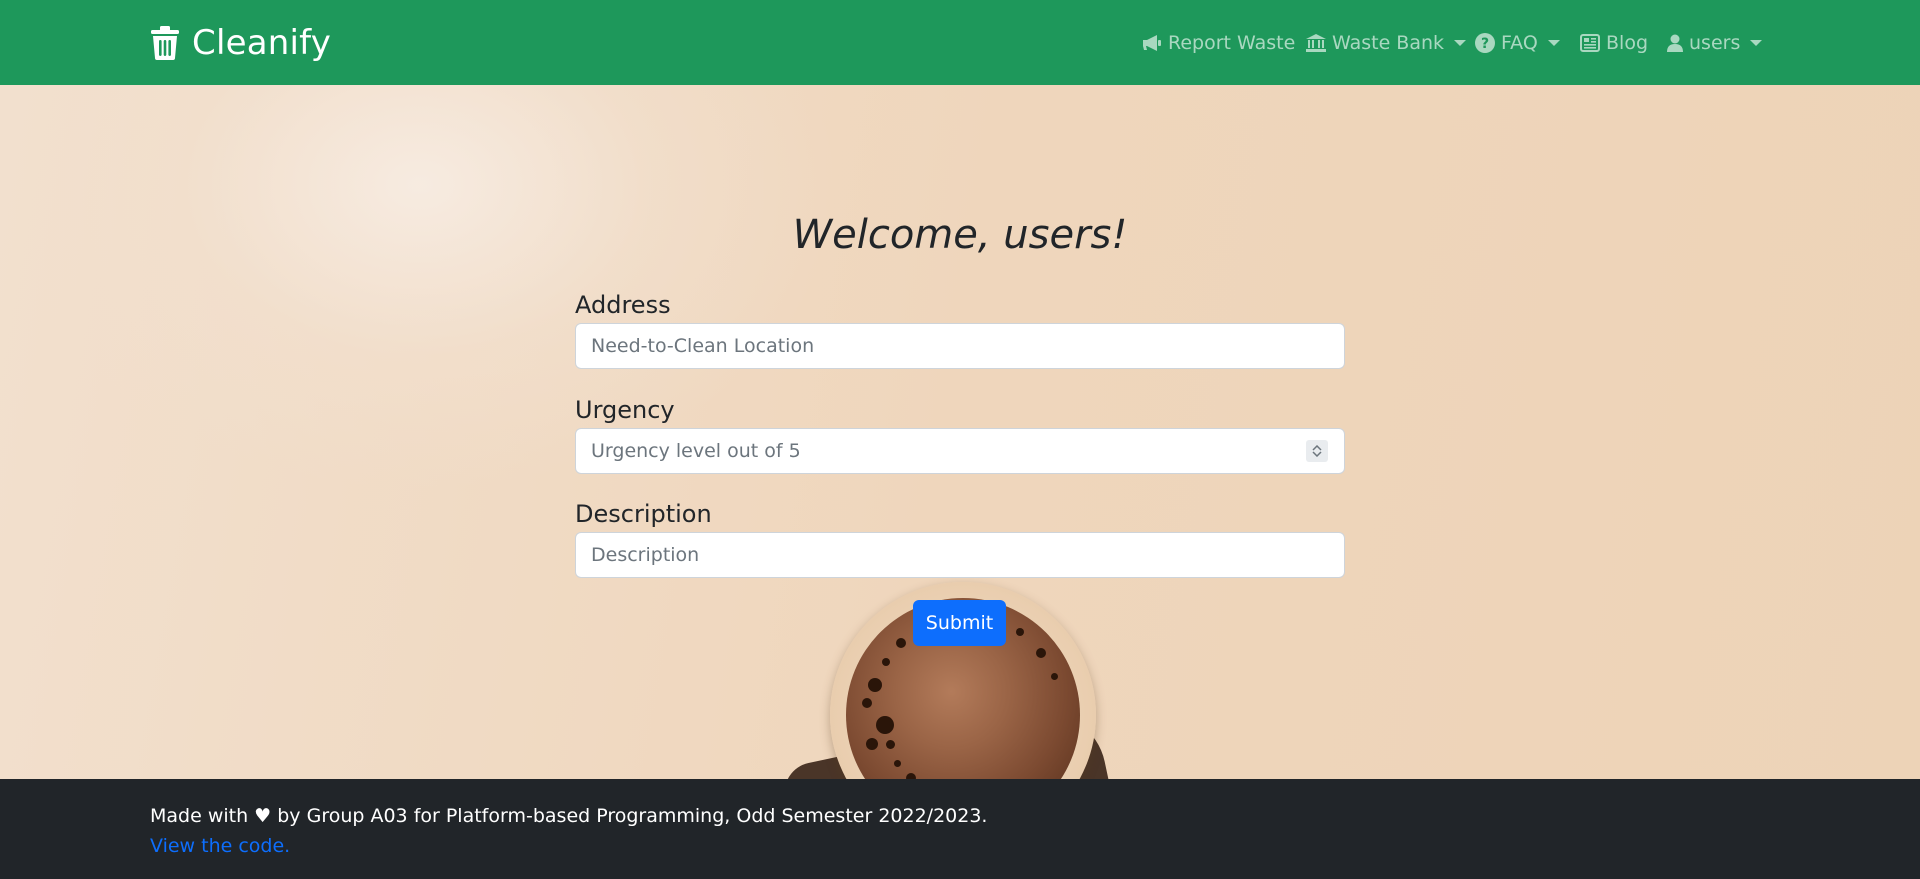  Describe the element at coordinates (1232, 43) in the screenshot. I see `nav-report-waste-label: Report Waste` at that location.